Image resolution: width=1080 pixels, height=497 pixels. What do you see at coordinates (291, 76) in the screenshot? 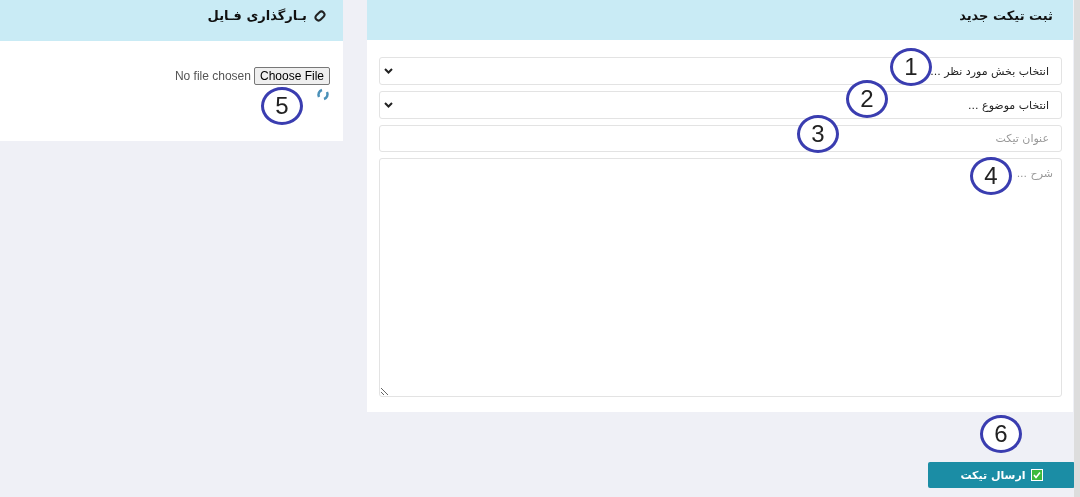
I see `choose-file-button: Choose File` at bounding box center [291, 76].